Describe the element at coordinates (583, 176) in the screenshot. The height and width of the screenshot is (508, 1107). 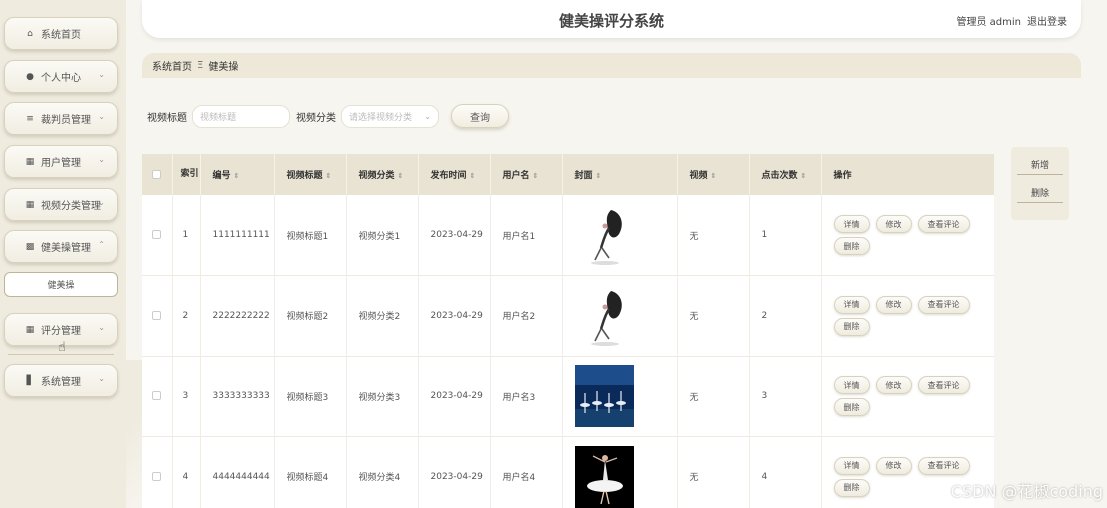
I see `column-header-cover-label: 封面` at that location.